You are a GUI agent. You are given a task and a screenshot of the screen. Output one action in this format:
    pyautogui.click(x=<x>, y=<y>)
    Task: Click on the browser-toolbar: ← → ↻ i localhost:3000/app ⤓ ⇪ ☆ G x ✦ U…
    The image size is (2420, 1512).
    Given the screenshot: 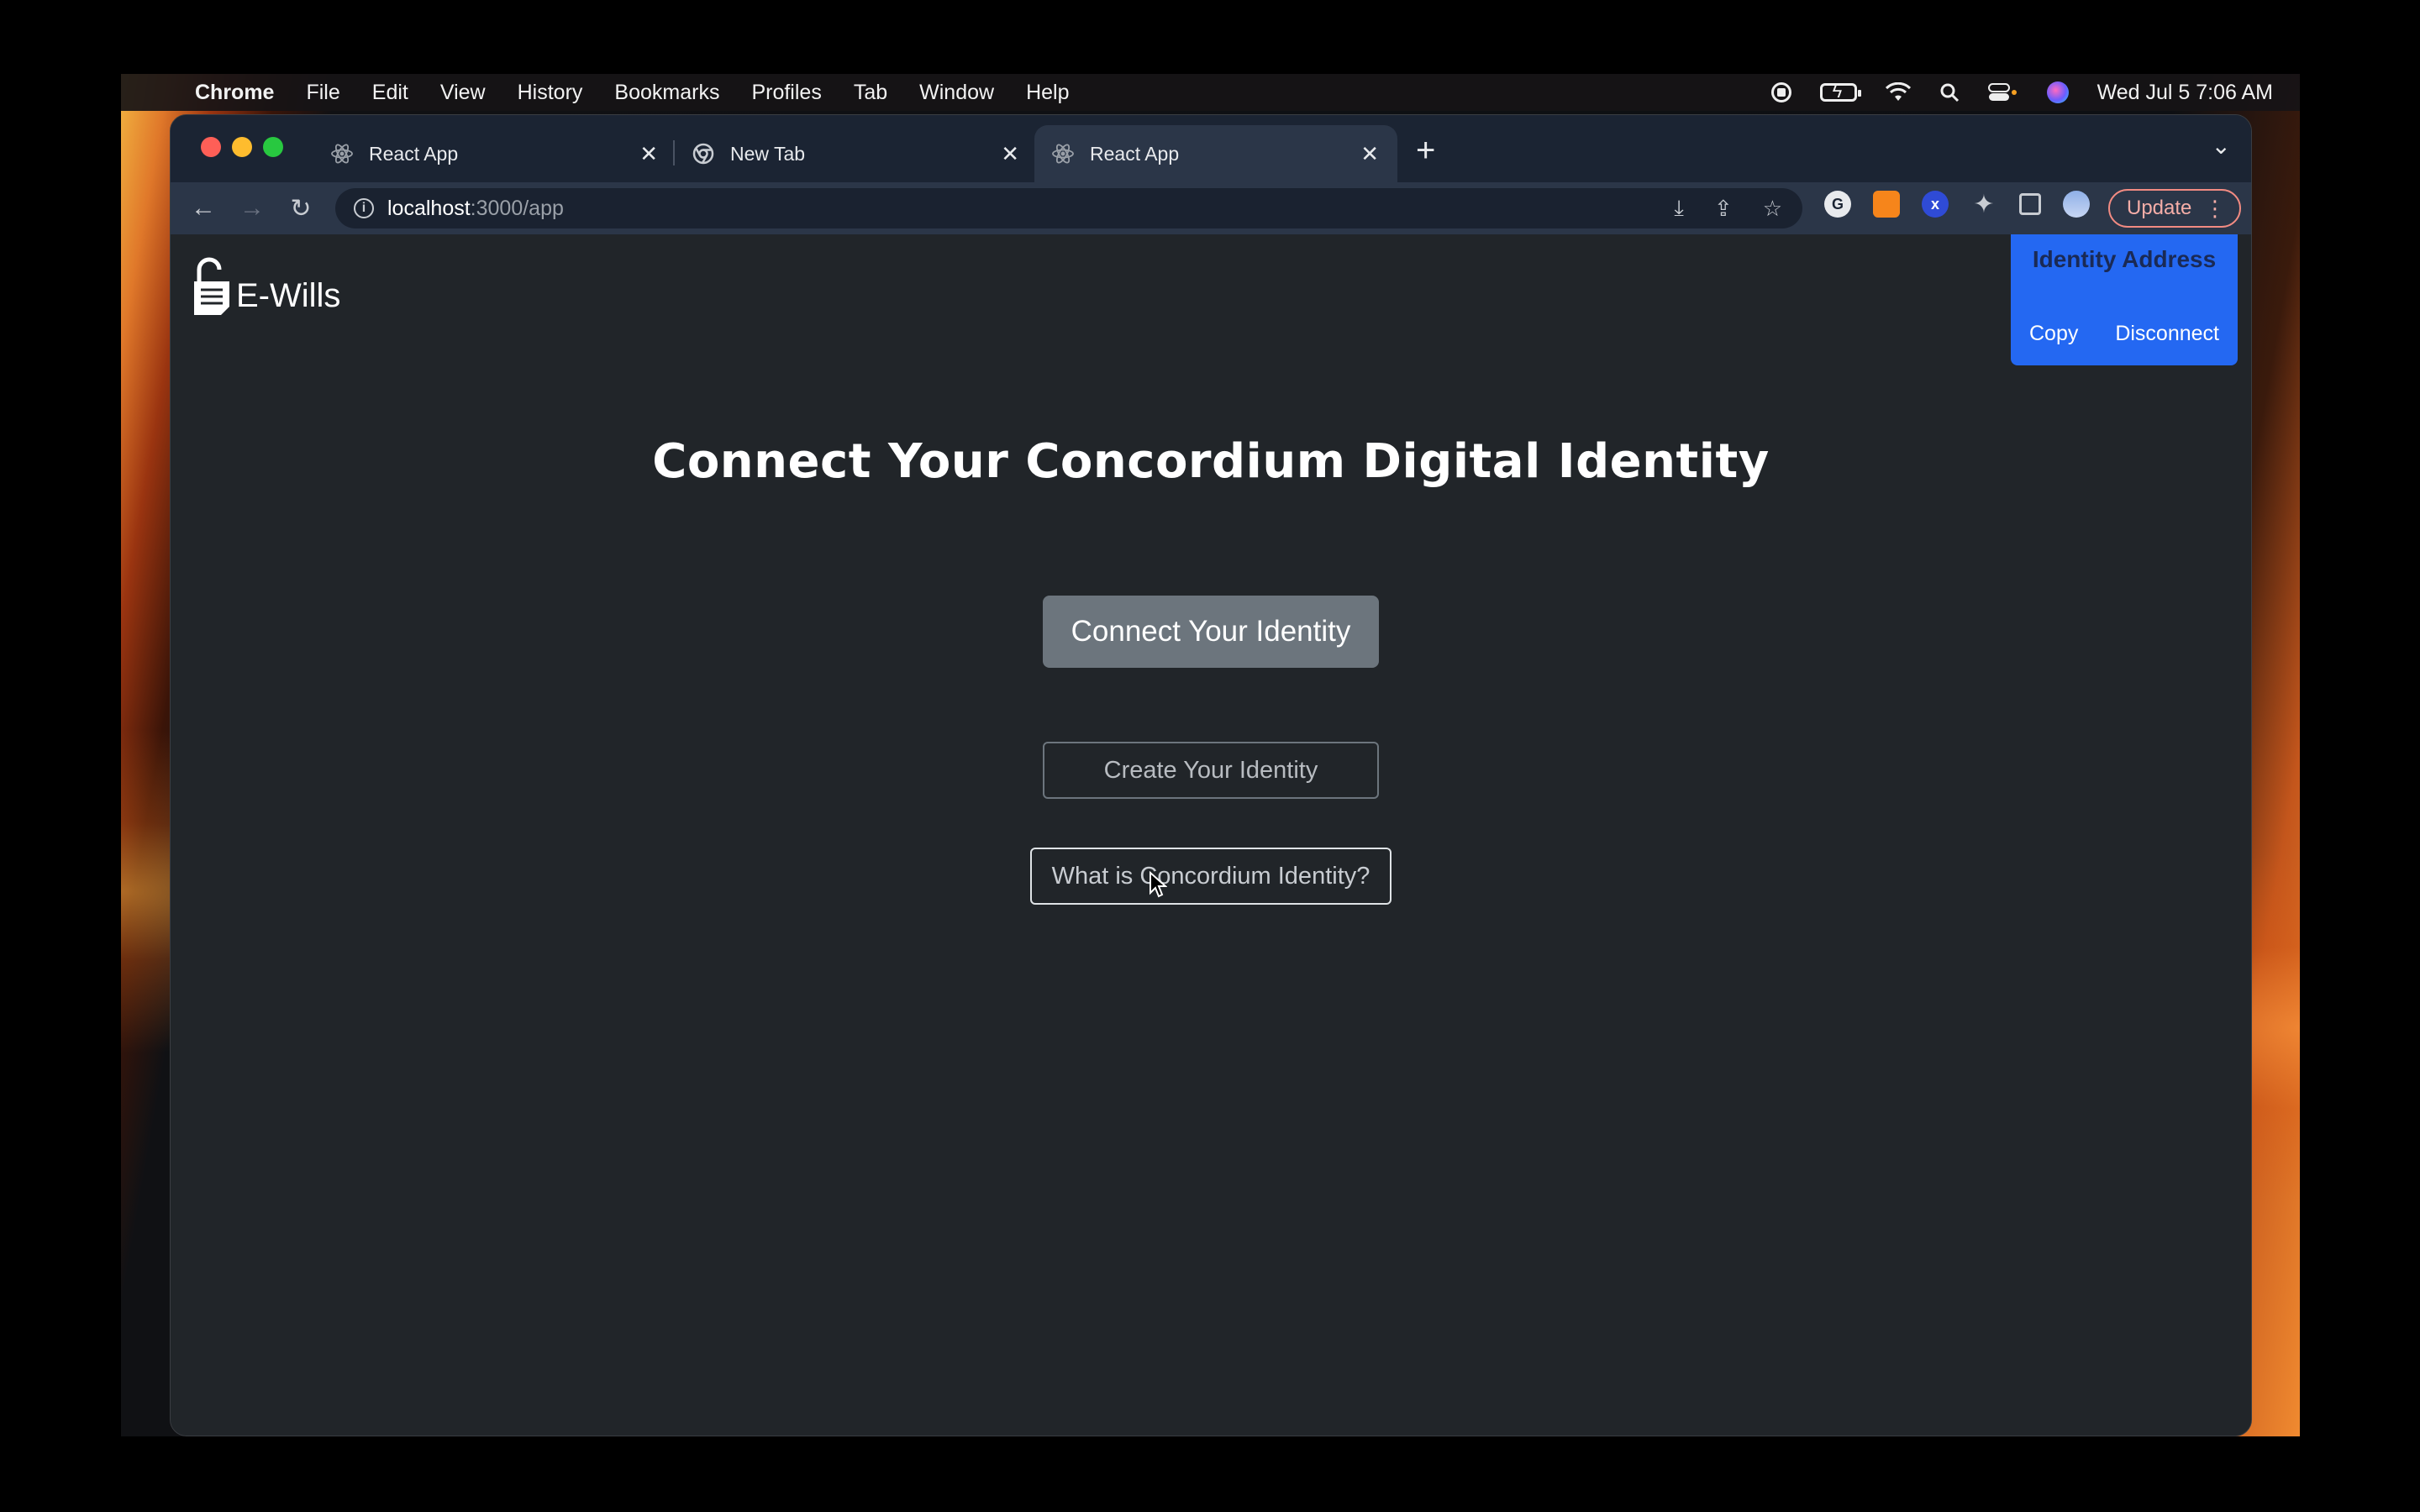 What is the action you would take?
    pyautogui.click(x=1211, y=208)
    